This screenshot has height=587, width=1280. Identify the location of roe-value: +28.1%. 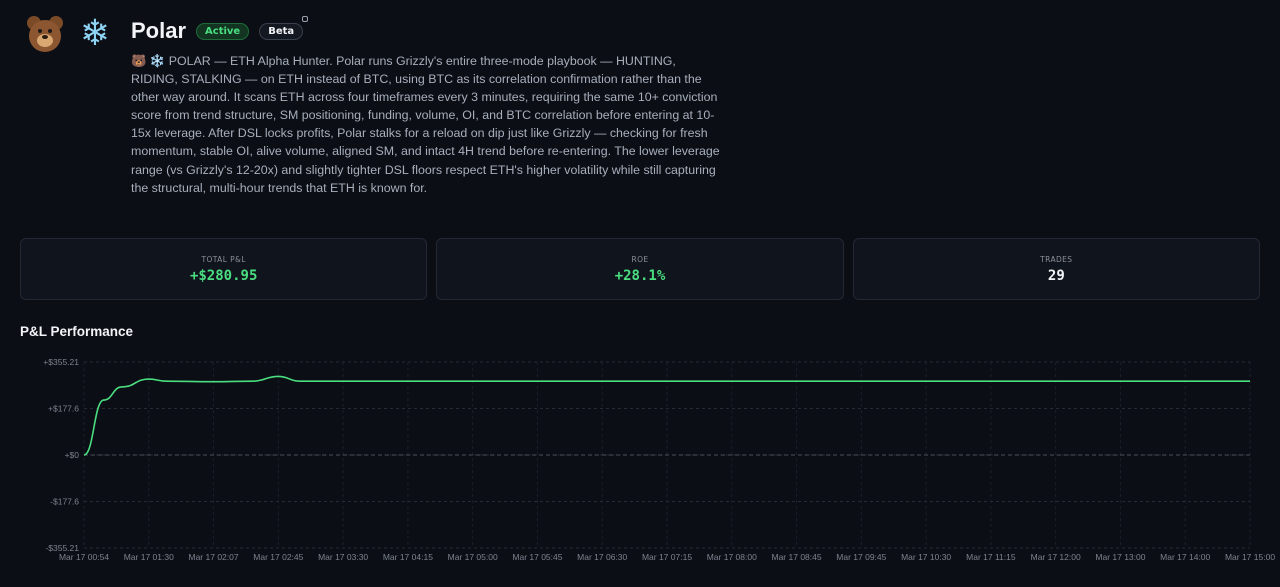
(640, 275).